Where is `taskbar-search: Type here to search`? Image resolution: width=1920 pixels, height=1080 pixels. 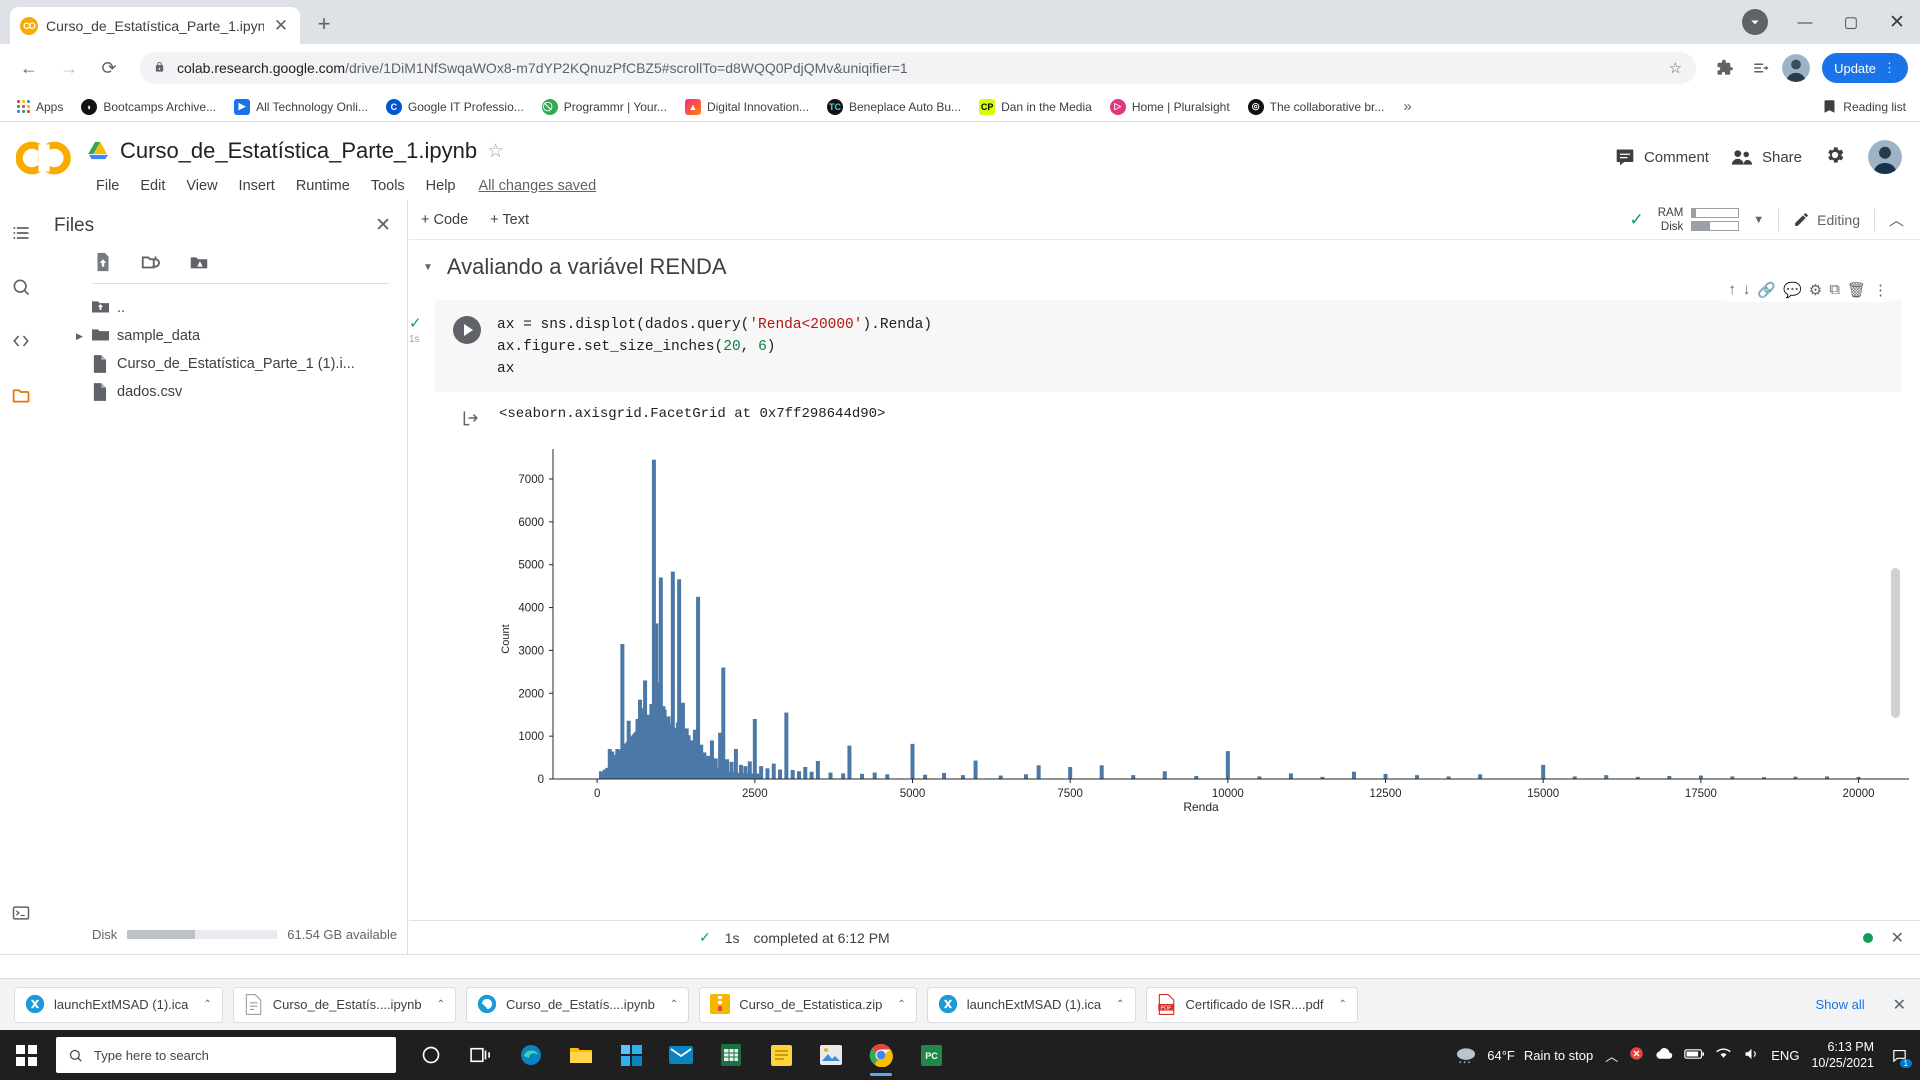
taskbar-search: Type here to search is located at coordinates (226, 1055).